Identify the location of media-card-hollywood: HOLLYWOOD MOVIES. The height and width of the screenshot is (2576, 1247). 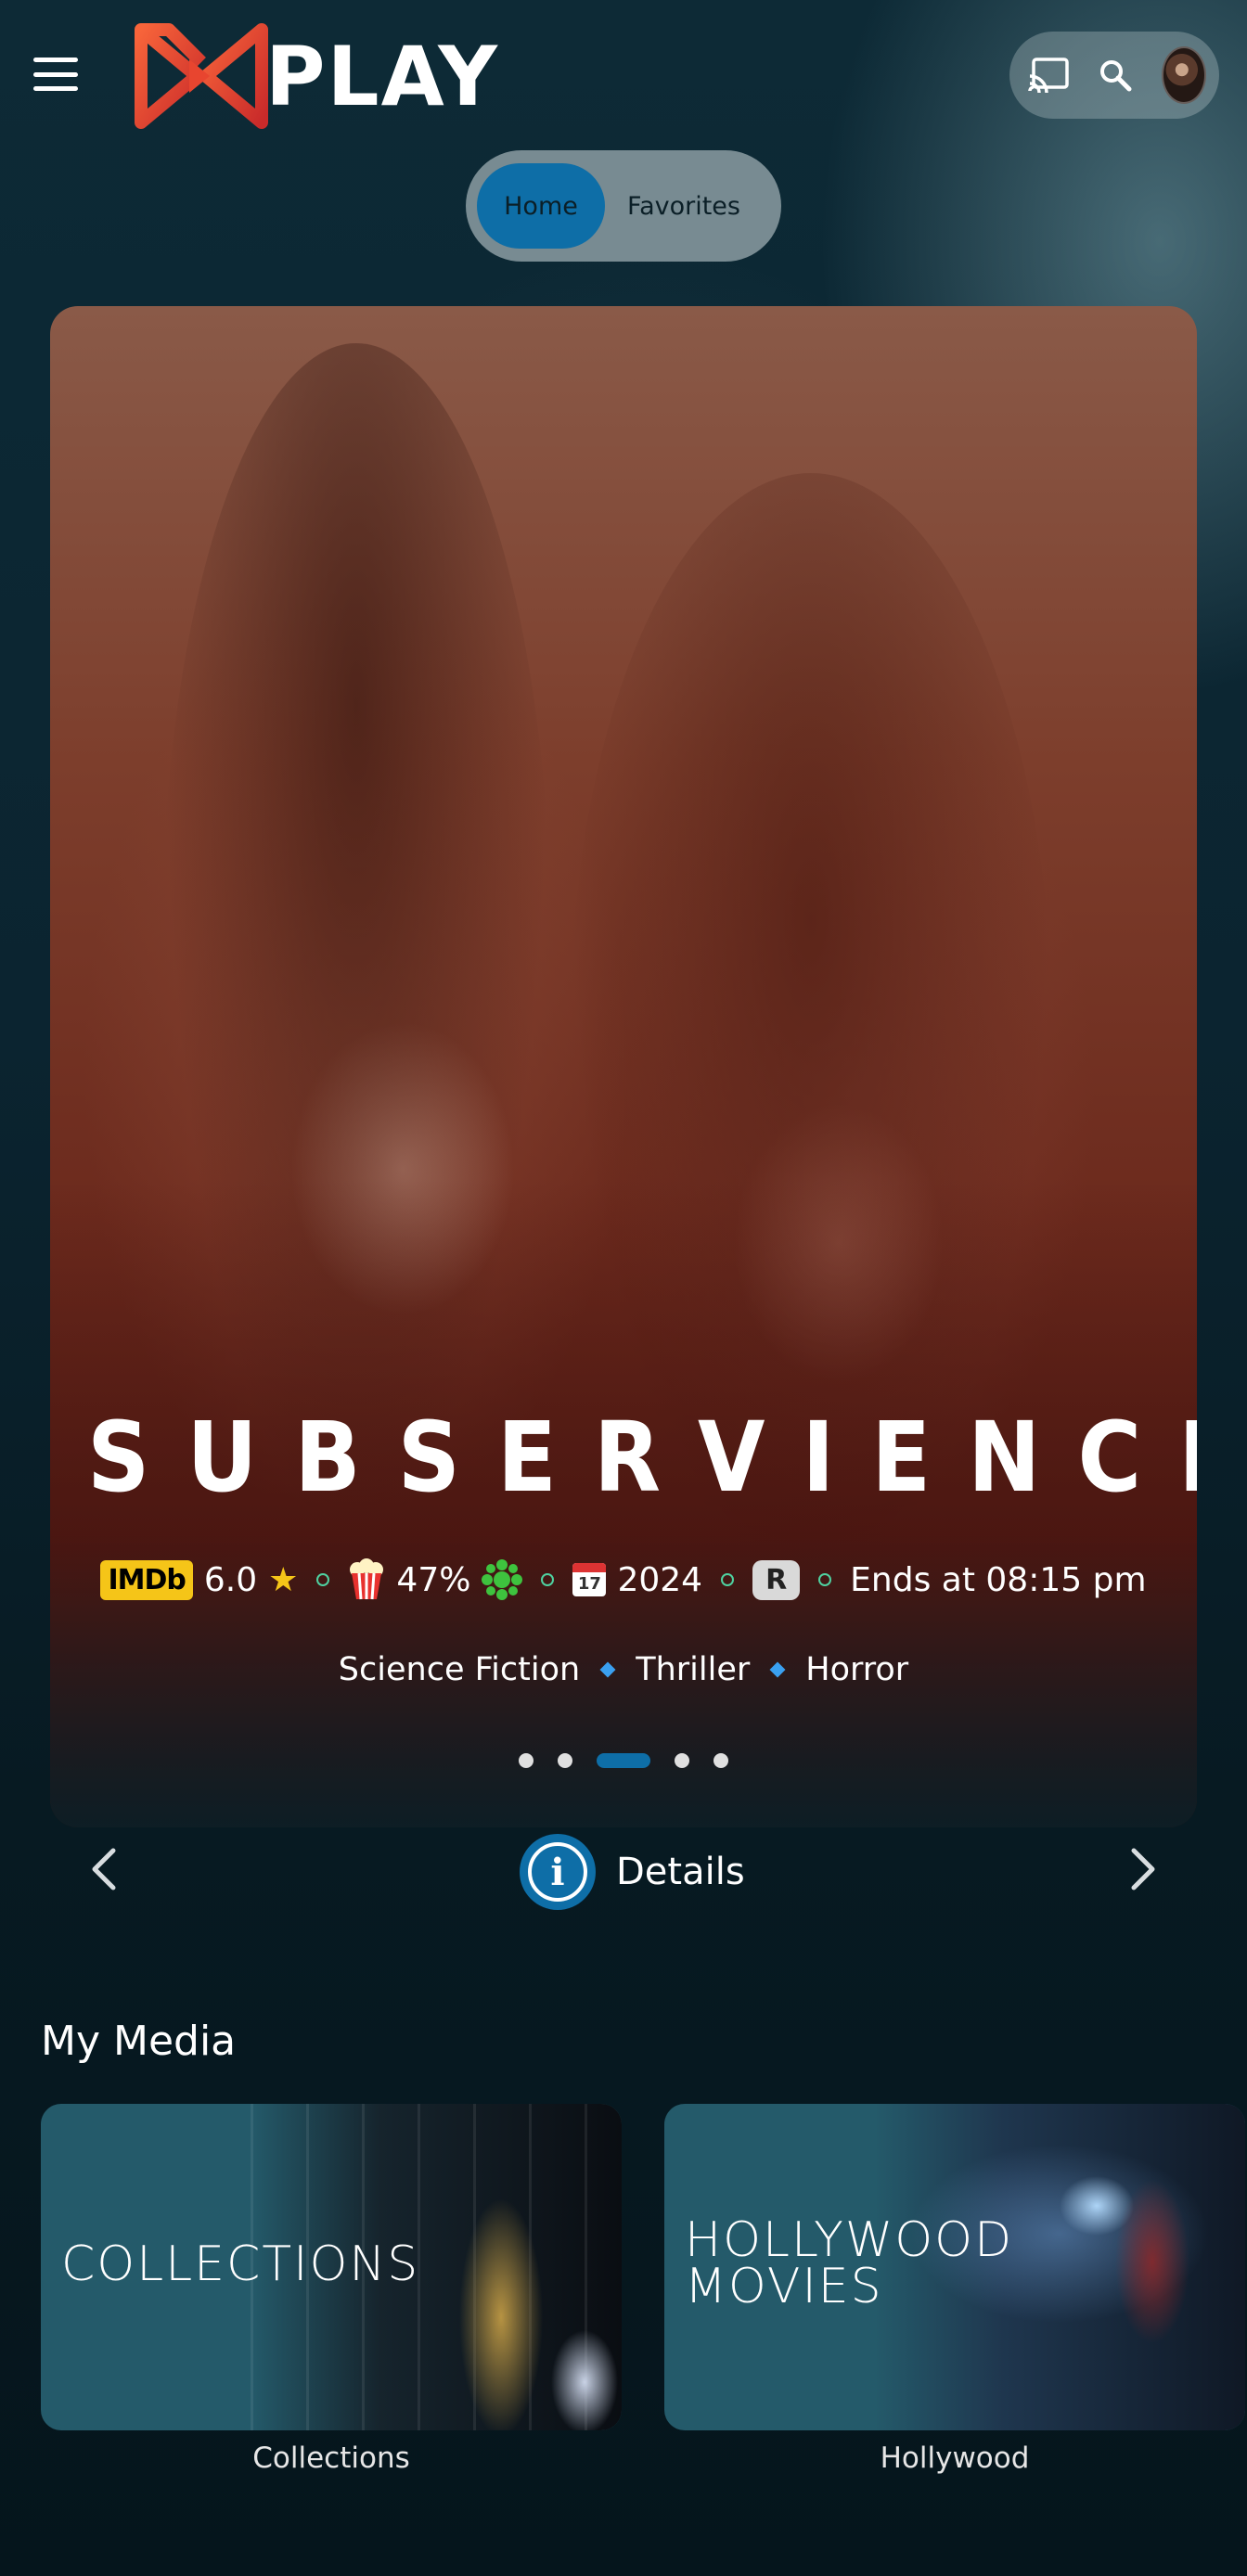
(954, 2267).